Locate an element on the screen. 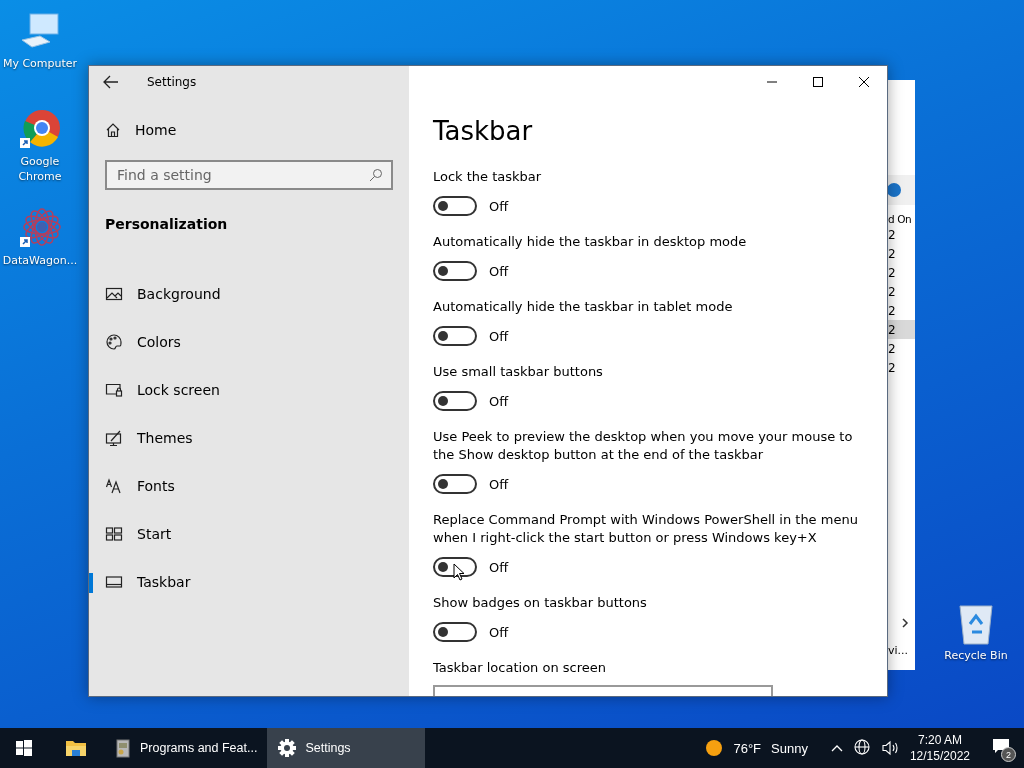 The image size is (1024, 768). sun-icon is located at coordinates (714, 748).